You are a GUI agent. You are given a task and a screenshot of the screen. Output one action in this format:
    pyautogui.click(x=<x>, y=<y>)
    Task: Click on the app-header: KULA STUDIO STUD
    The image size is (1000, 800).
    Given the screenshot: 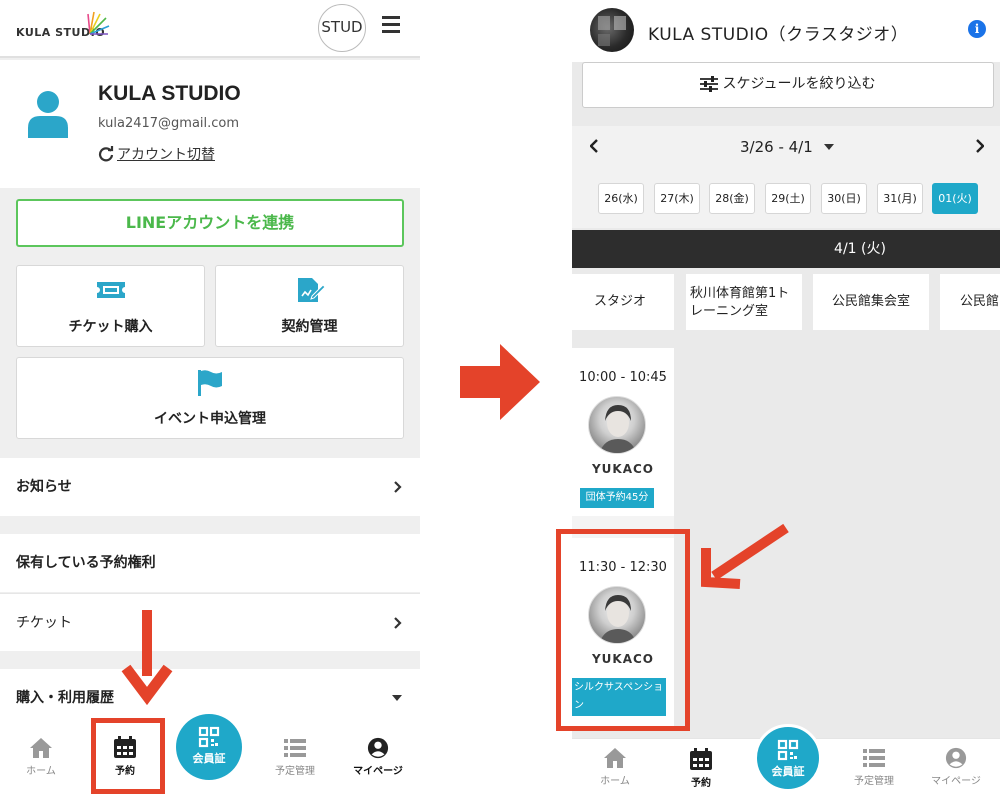 What is the action you would take?
    pyautogui.click(x=210, y=29)
    